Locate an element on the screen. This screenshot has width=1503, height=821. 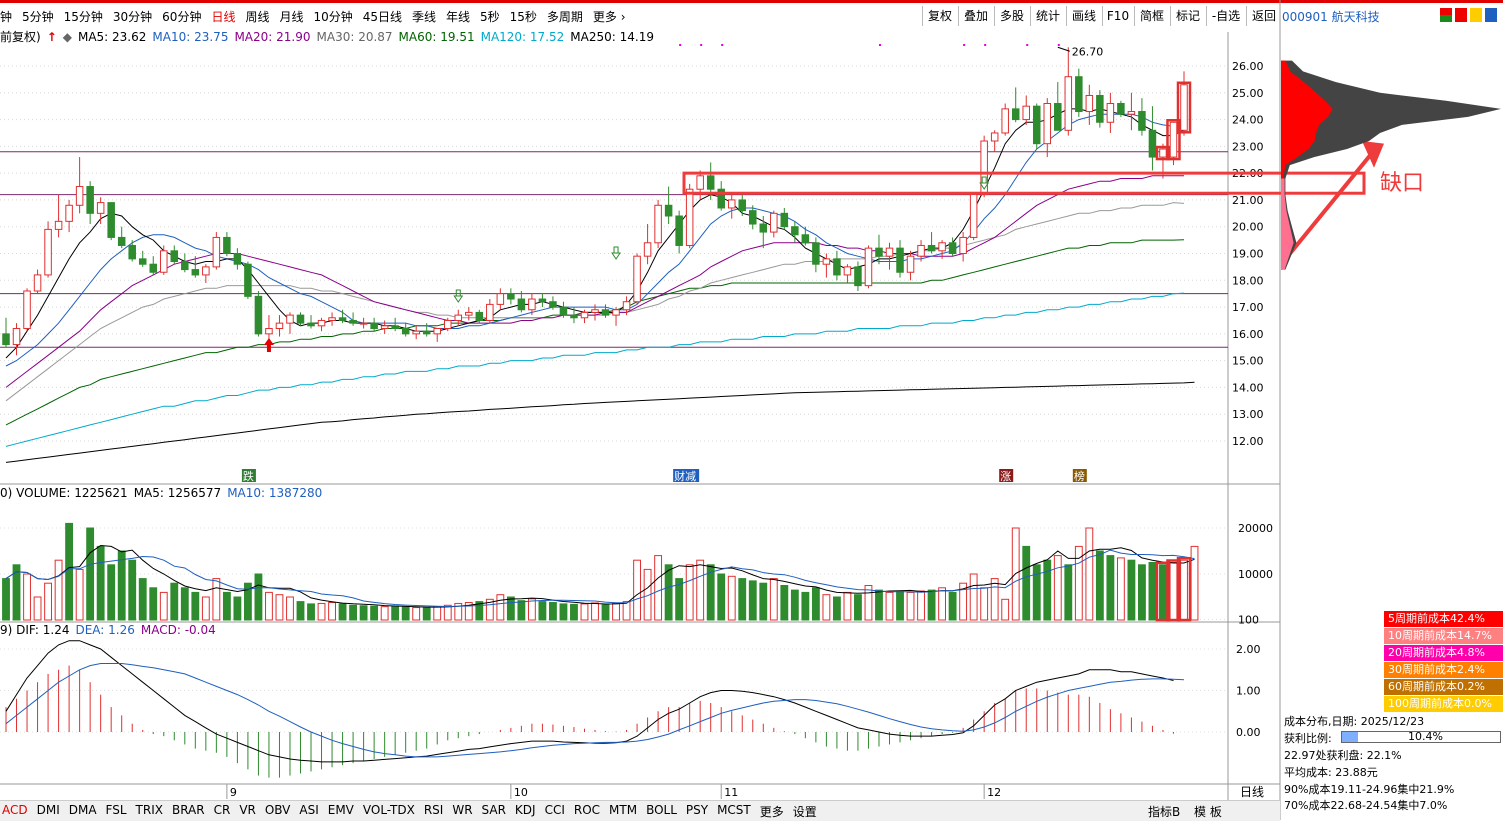
indicator-tab-10: EMV is located at coordinates (341, 810).